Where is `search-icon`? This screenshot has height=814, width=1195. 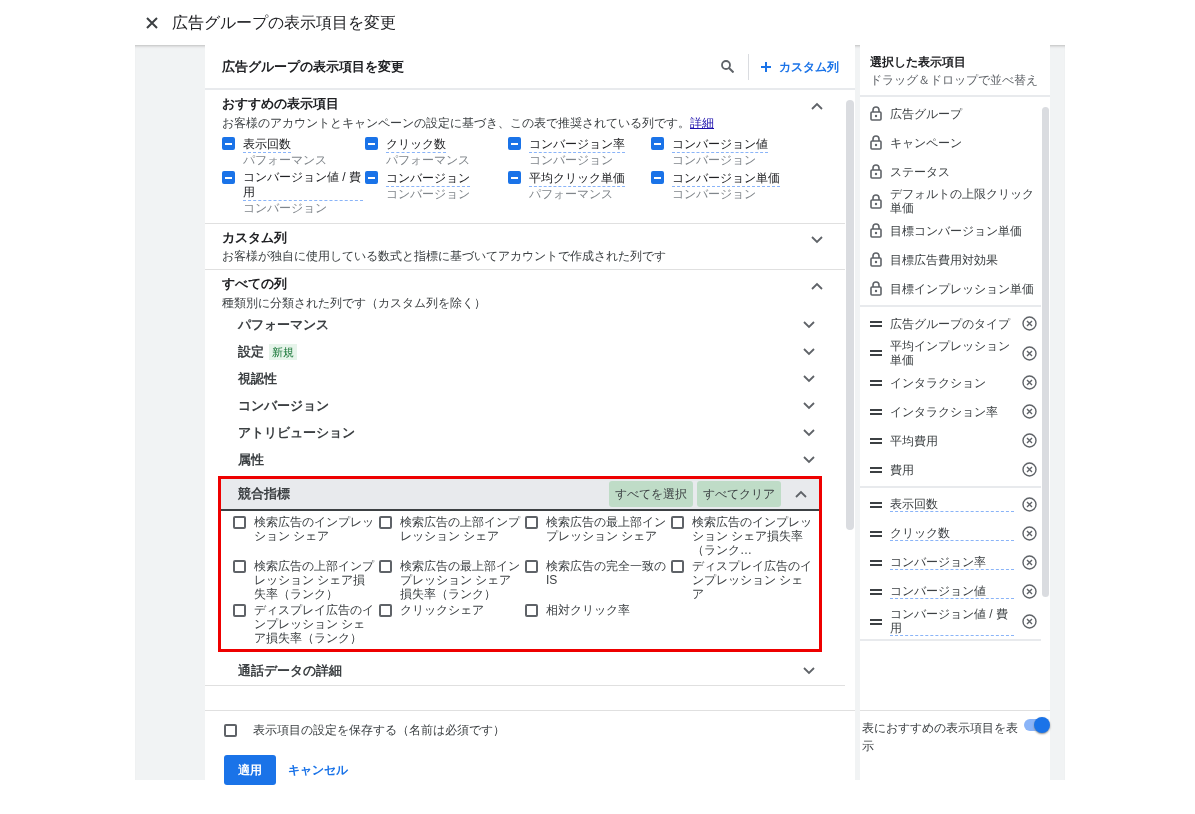
search-icon is located at coordinates (727, 66).